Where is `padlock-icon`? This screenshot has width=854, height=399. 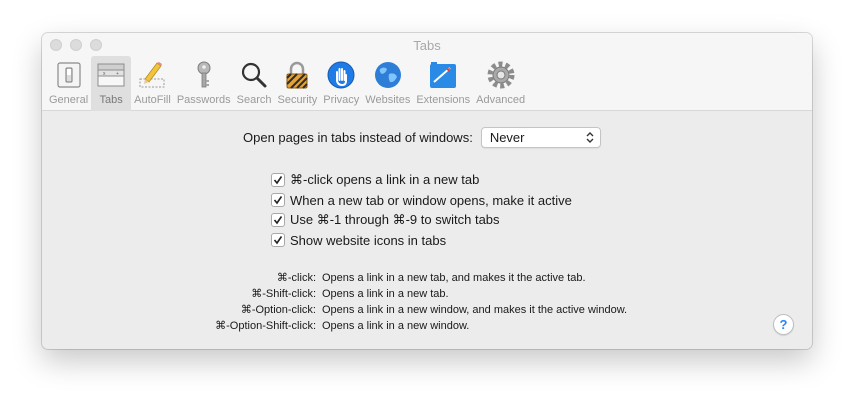 padlock-icon is located at coordinates (297, 75).